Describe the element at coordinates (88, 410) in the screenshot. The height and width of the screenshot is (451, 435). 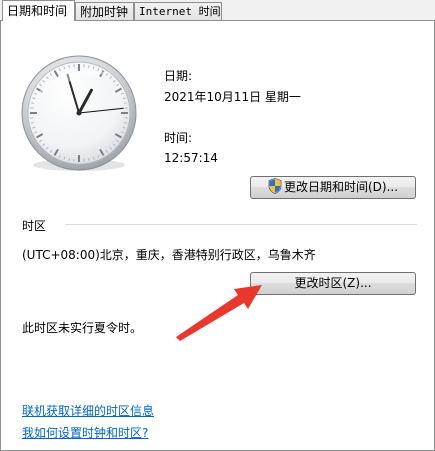
I see `online-timezone-info-link: 联机获取详细的时区信息` at that location.